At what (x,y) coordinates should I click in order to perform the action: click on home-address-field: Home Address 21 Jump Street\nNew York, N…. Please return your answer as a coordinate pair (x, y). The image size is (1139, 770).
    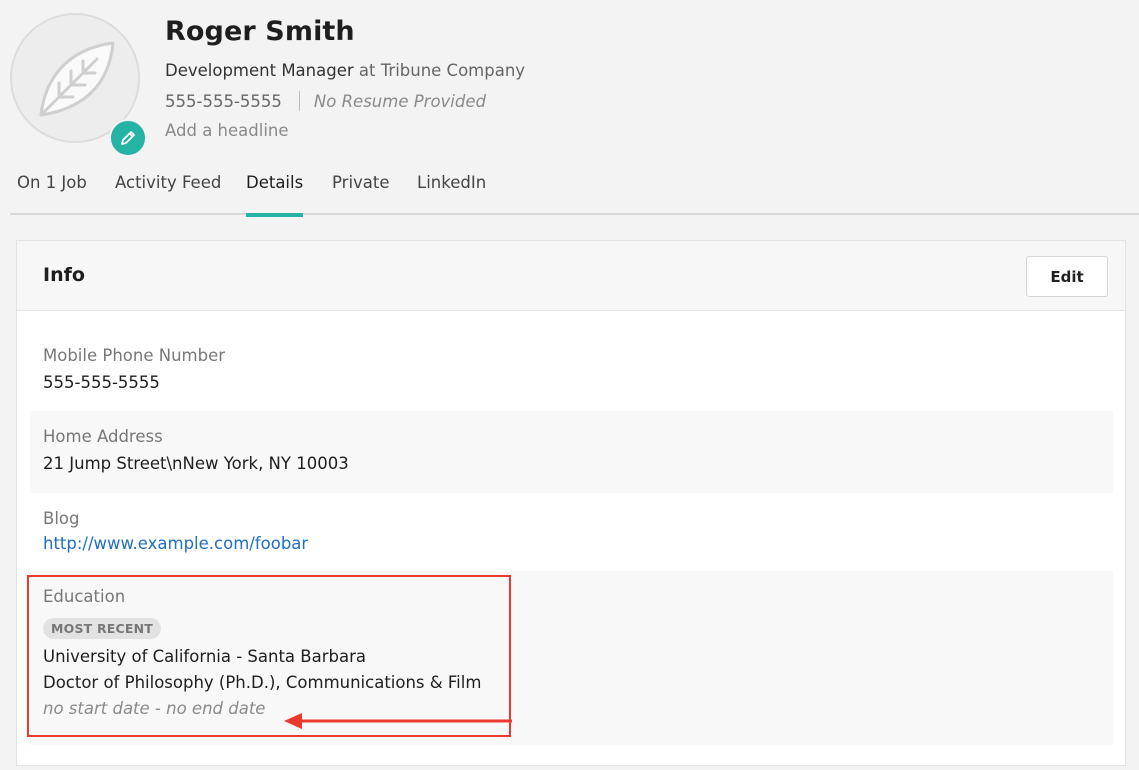
    Looking at the image, I should click on (571, 452).